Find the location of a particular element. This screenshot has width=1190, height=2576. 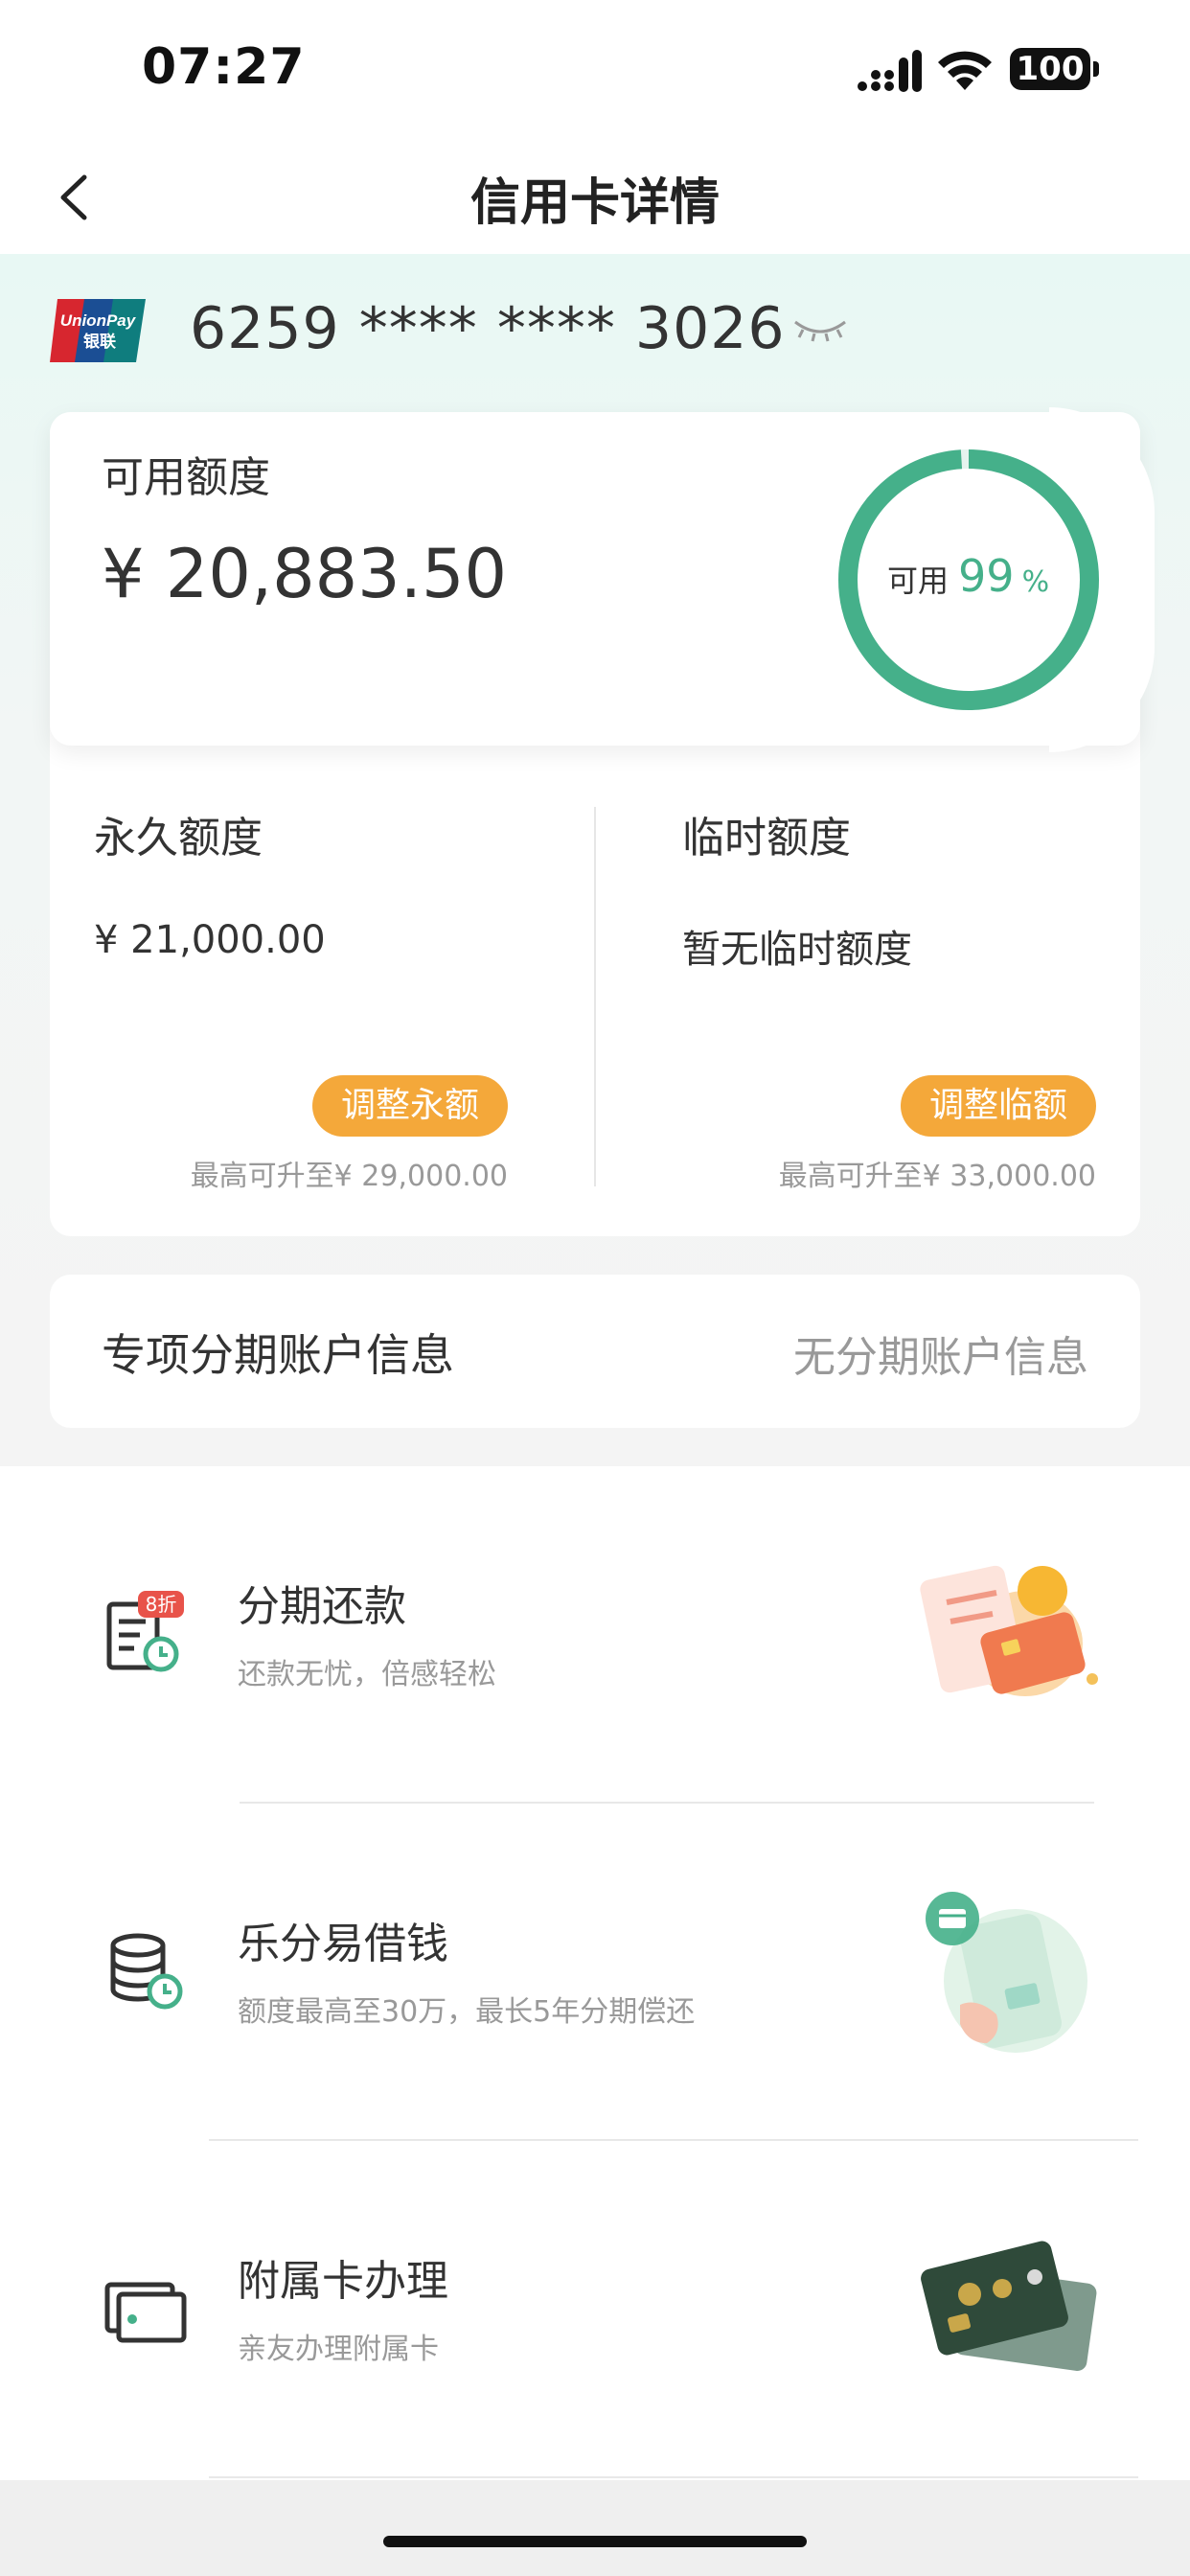

battery-icon: 100 is located at coordinates (1050, 69).